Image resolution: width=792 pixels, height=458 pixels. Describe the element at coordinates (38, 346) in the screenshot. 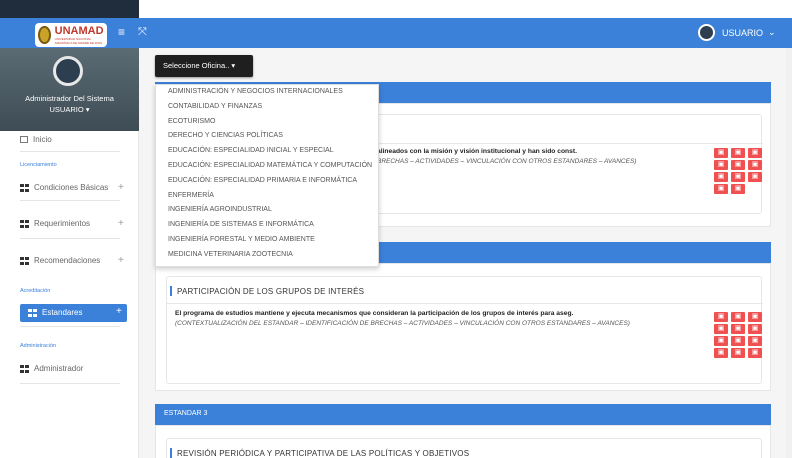

I see `section-administration: Administración` at that location.